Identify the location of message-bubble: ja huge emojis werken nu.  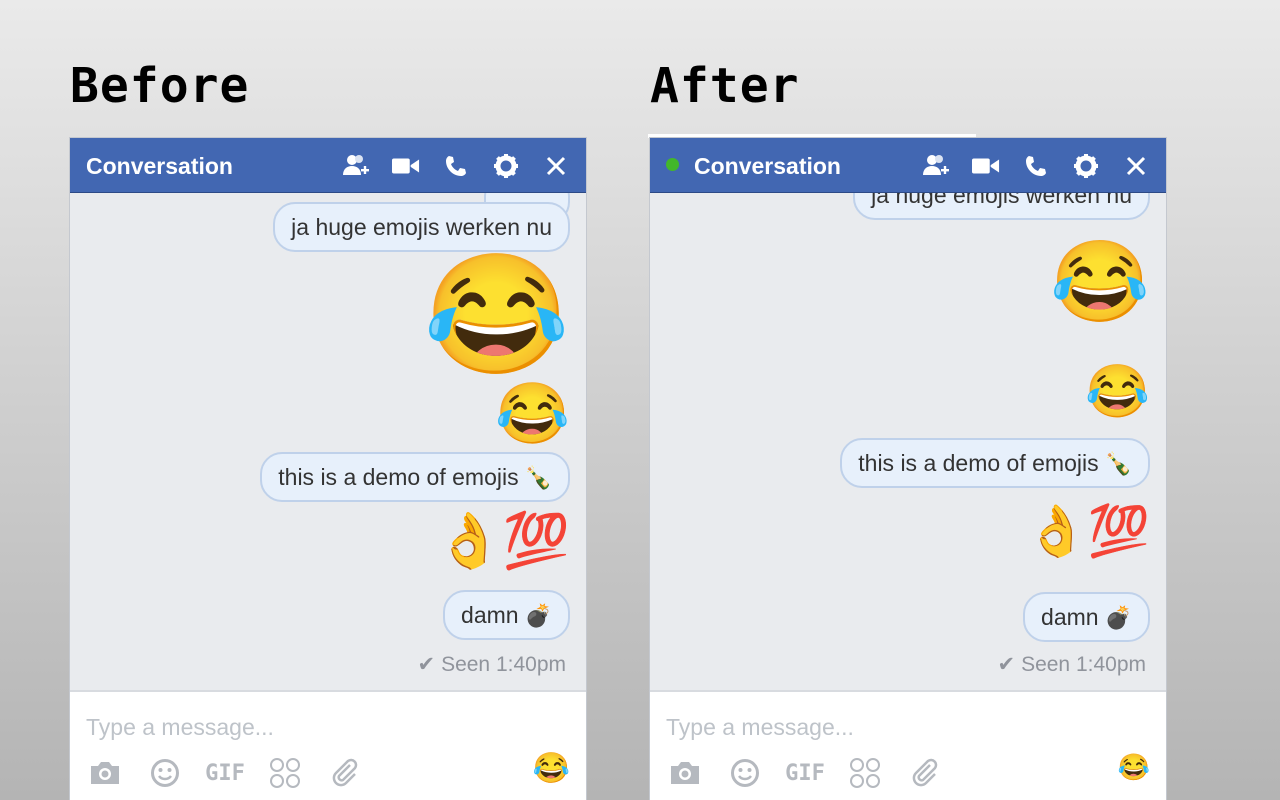
(421, 227).